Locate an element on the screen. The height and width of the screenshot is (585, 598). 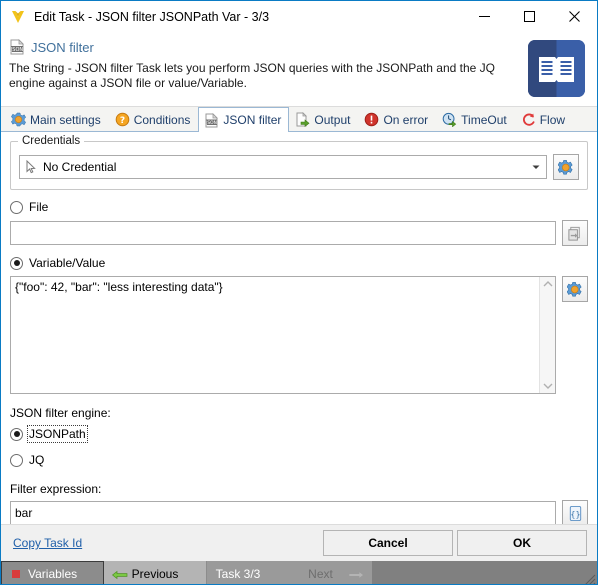
variable-radio-row: Variable/Value is located at coordinates (299, 263).